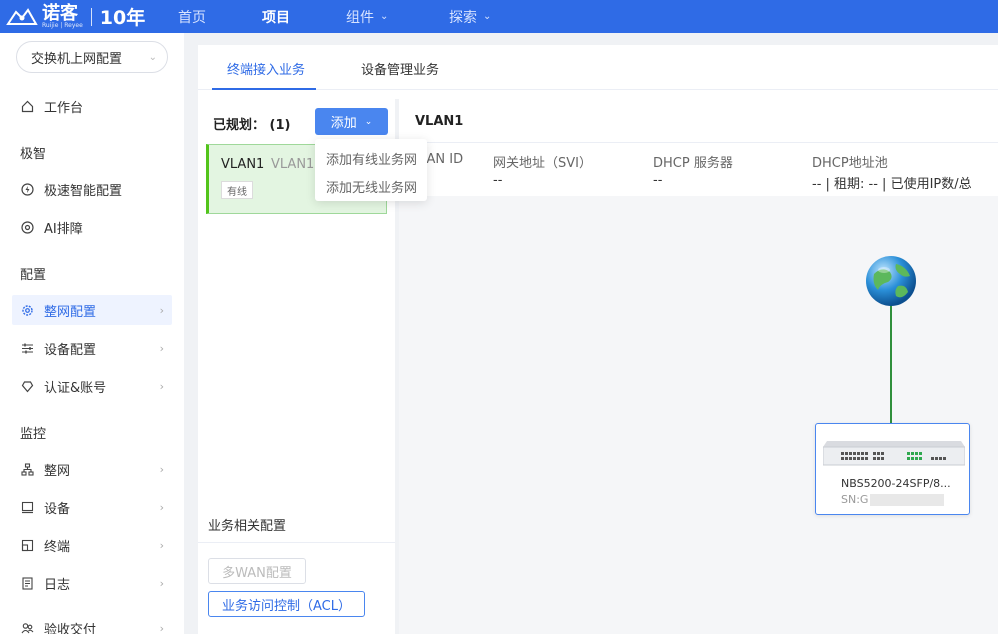  I want to click on gear-icon, so click(27, 310).